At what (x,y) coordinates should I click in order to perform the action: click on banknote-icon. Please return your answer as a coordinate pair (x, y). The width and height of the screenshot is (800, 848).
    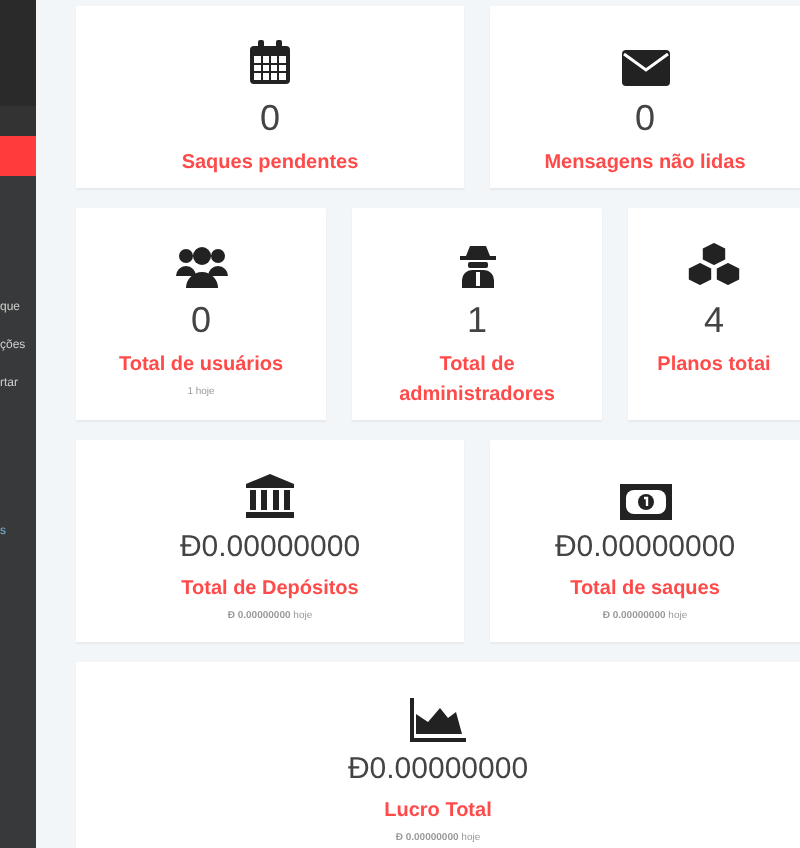
    Looking at the image, I should click on (645, 502).